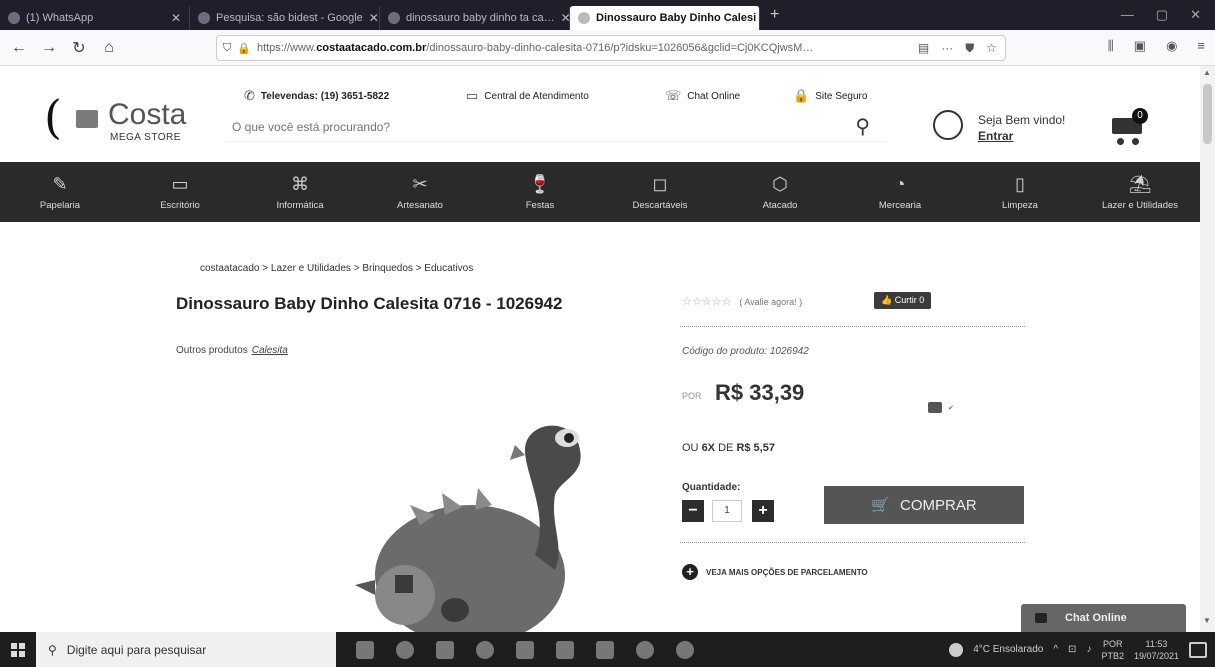 This screenshot has height=667, width=1215. Describe the element at coordinates (506, 126) in the screenshot. I see `search-input` at that location.